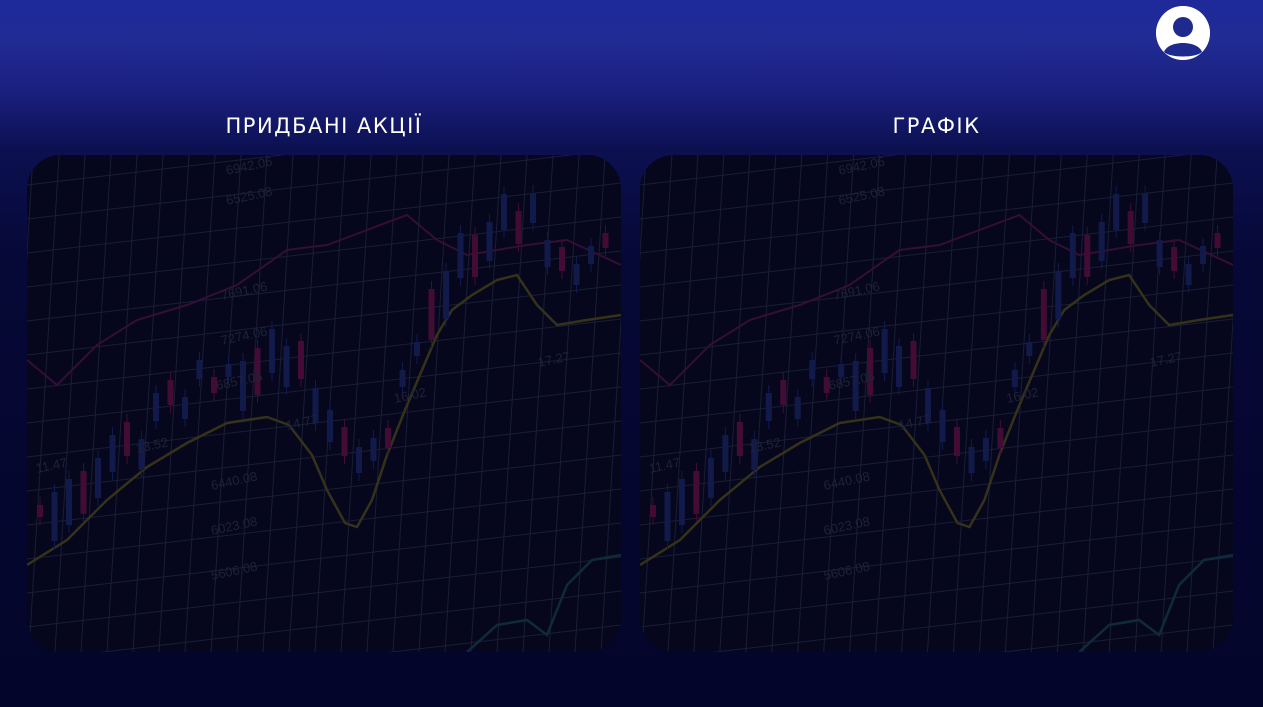 The image size is (1263, 707). I want to click on chart-title: ГРАФІК, so click(936, 126).